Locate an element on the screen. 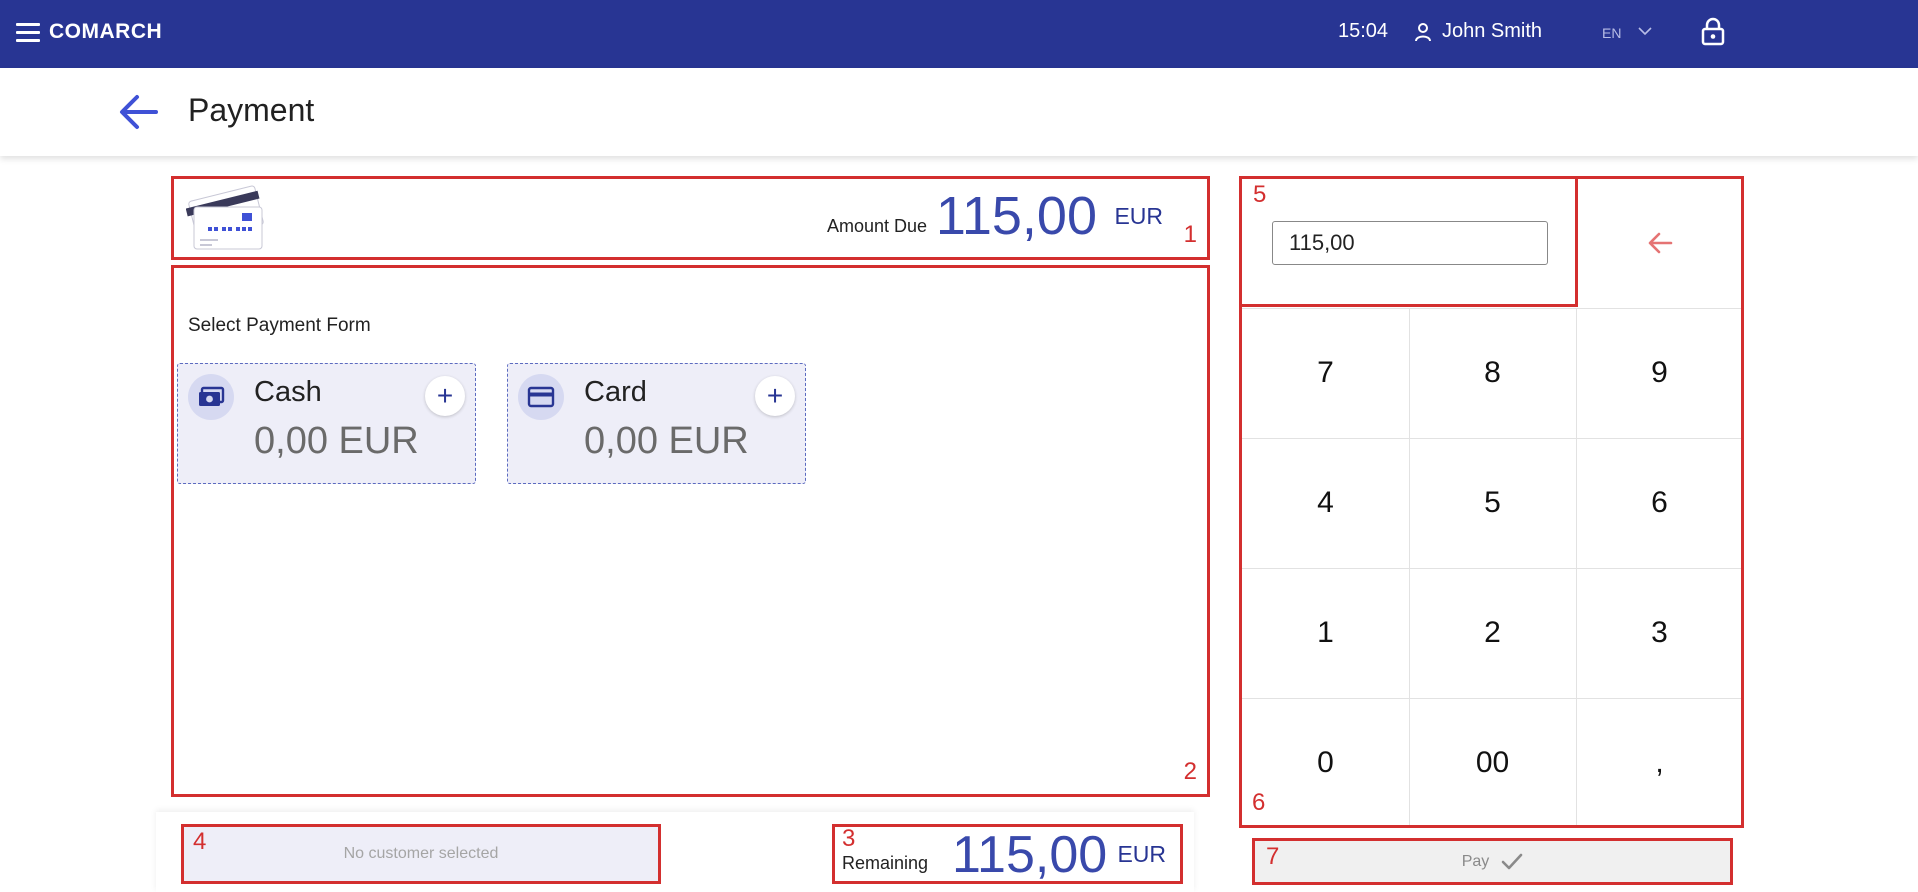 The width and height of the screenshot is (1918, 892). amount-due-value: 115,00 is located at coordinates (1016, 216).